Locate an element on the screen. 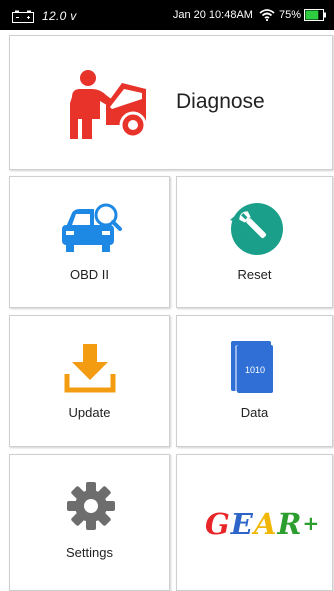  gear-plus-logo: GEAR+ is located at coordinates (262, 524).